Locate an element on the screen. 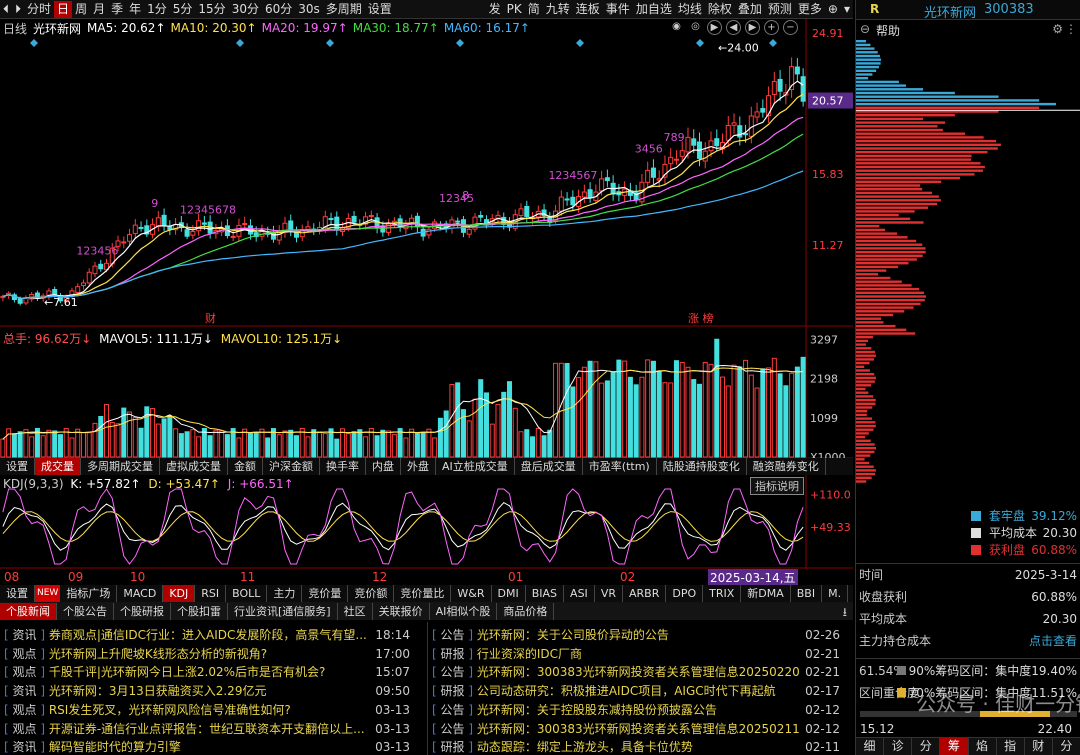 The width and height of the screenshot is (1080, 755). indicator-tab-9: 竞价额 is located at coordinates (371, 593).